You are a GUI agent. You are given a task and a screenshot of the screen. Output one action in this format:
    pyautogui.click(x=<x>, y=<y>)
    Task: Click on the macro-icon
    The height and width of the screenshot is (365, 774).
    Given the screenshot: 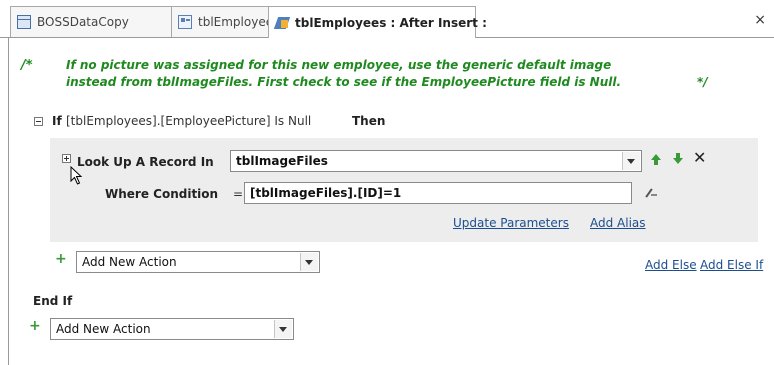 What is the action you would take?
    pyautogui.click(x=282, y=23)
    